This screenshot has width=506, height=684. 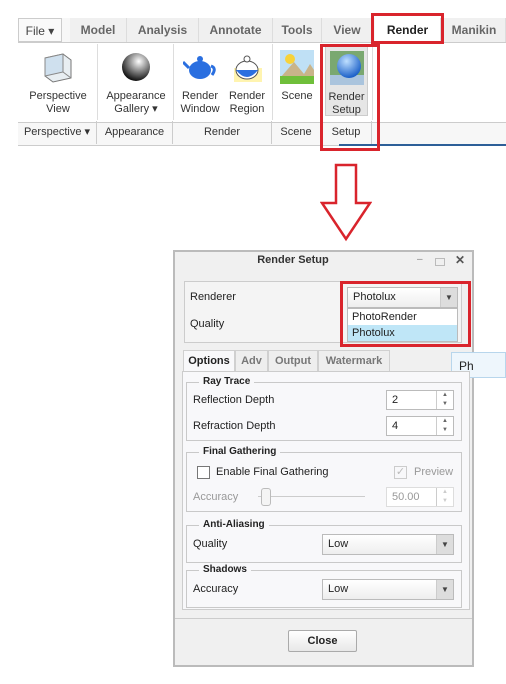 I want to click on close-button: Close, so click(x=322, y=641).